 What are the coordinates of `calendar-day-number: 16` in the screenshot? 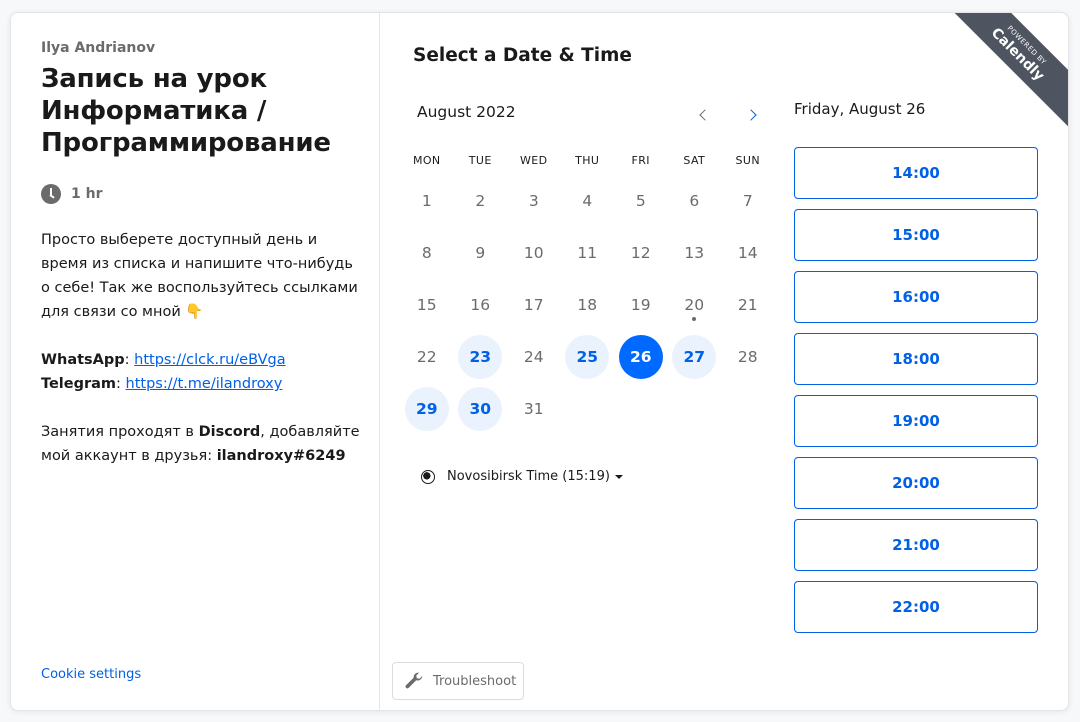 It's located at (480, 305).